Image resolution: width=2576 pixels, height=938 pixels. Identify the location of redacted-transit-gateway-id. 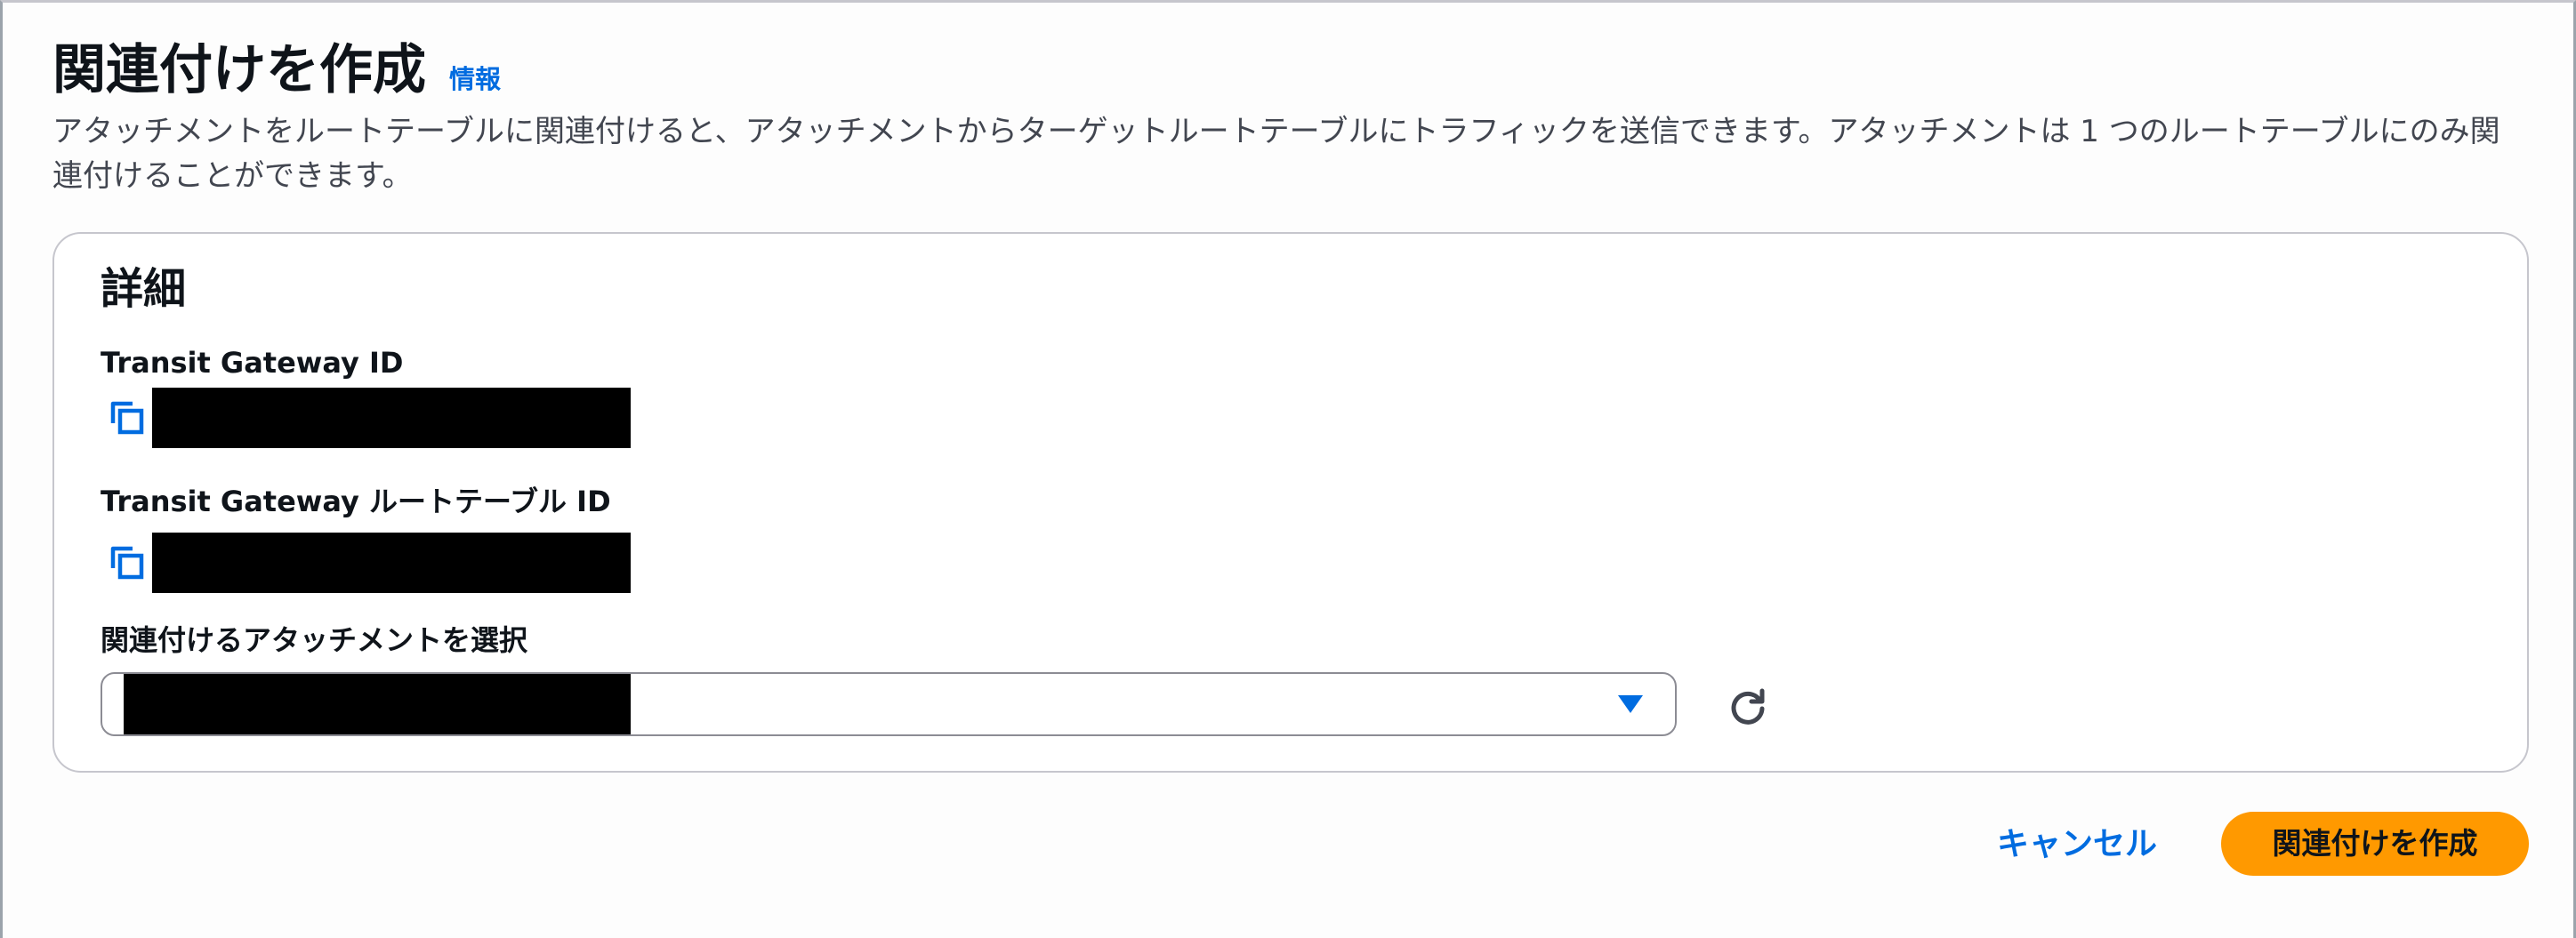
(391, 418).